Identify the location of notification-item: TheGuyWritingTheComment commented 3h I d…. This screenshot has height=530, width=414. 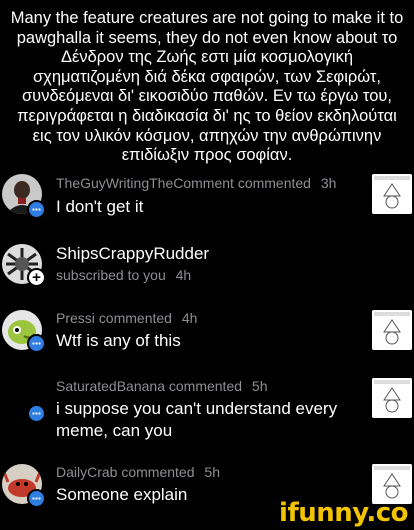
(207, 198).